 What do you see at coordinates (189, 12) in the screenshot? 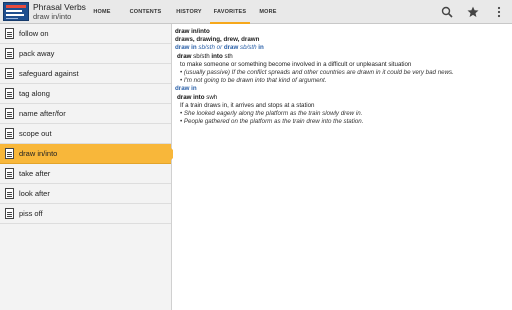
I see `tab-history: HISTORY` at bounding box center [189, 12].